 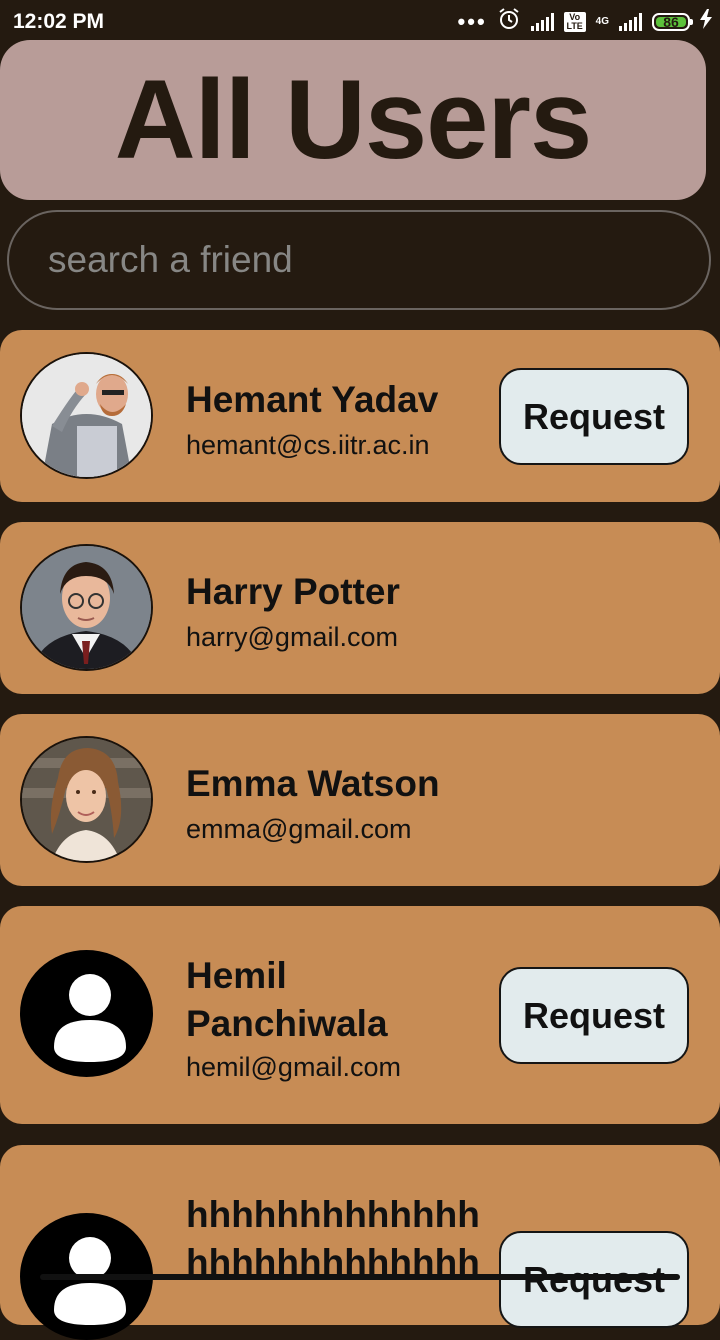 I want to click on user-email: harry@gmail.com, so click(x=292, y=637).